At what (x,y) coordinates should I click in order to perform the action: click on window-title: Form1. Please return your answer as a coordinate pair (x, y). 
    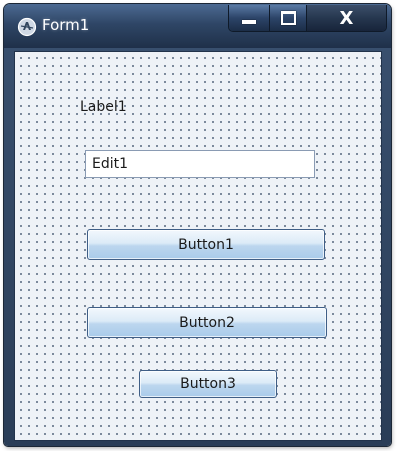
    Looking at the image, I should click on (66, 25).